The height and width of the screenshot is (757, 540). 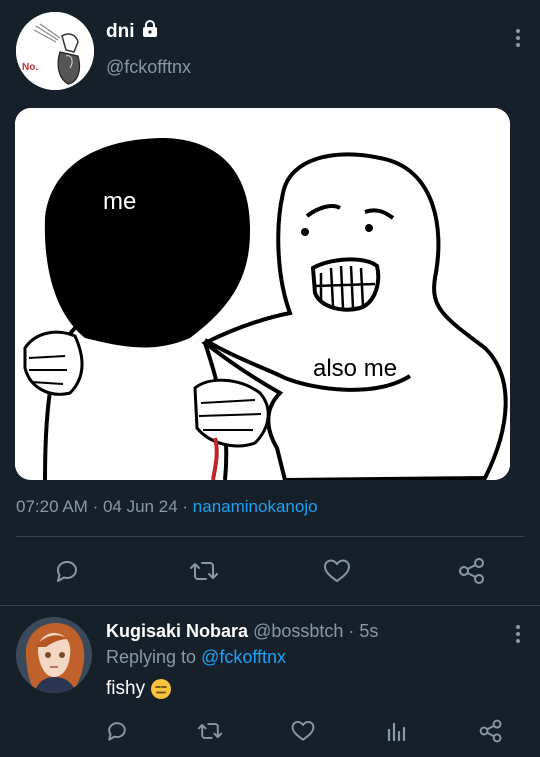 I want to click on reply-actions, so click(x=270, y=732).